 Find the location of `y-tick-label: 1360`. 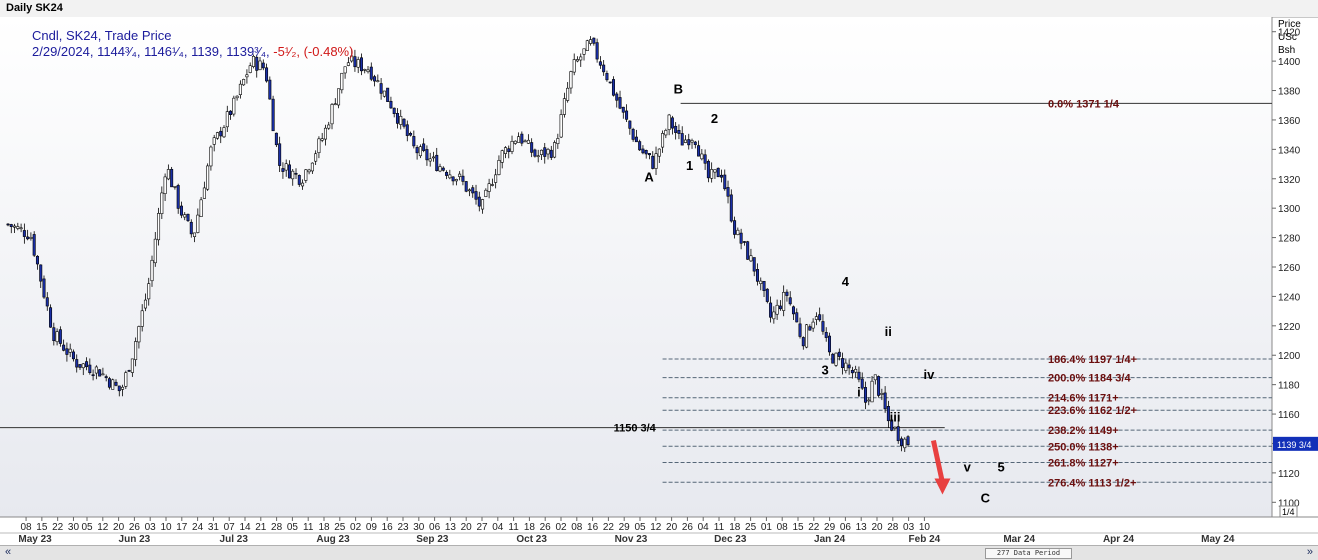

y-tick-label: 1360 is located at coordinates (1289, 121).